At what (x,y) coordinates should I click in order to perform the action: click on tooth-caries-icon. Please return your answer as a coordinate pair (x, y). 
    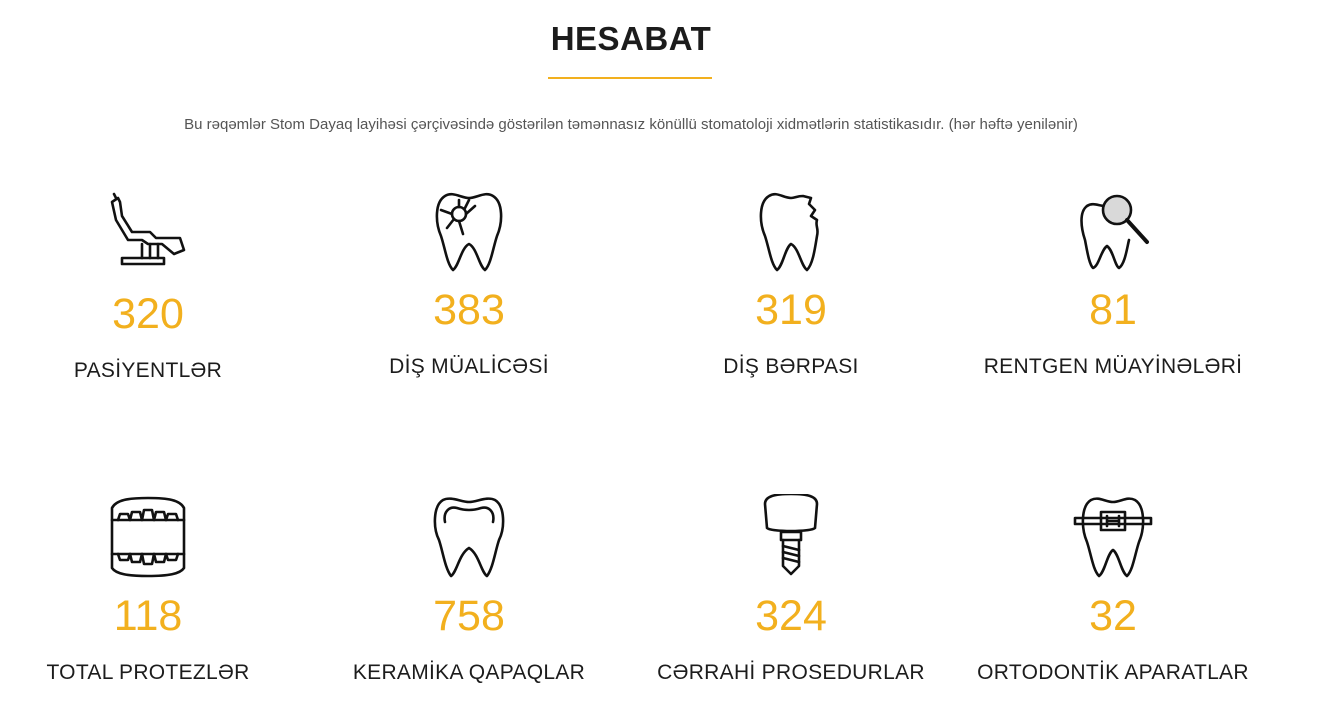
    Looking at the image, I should click on (469, 230).